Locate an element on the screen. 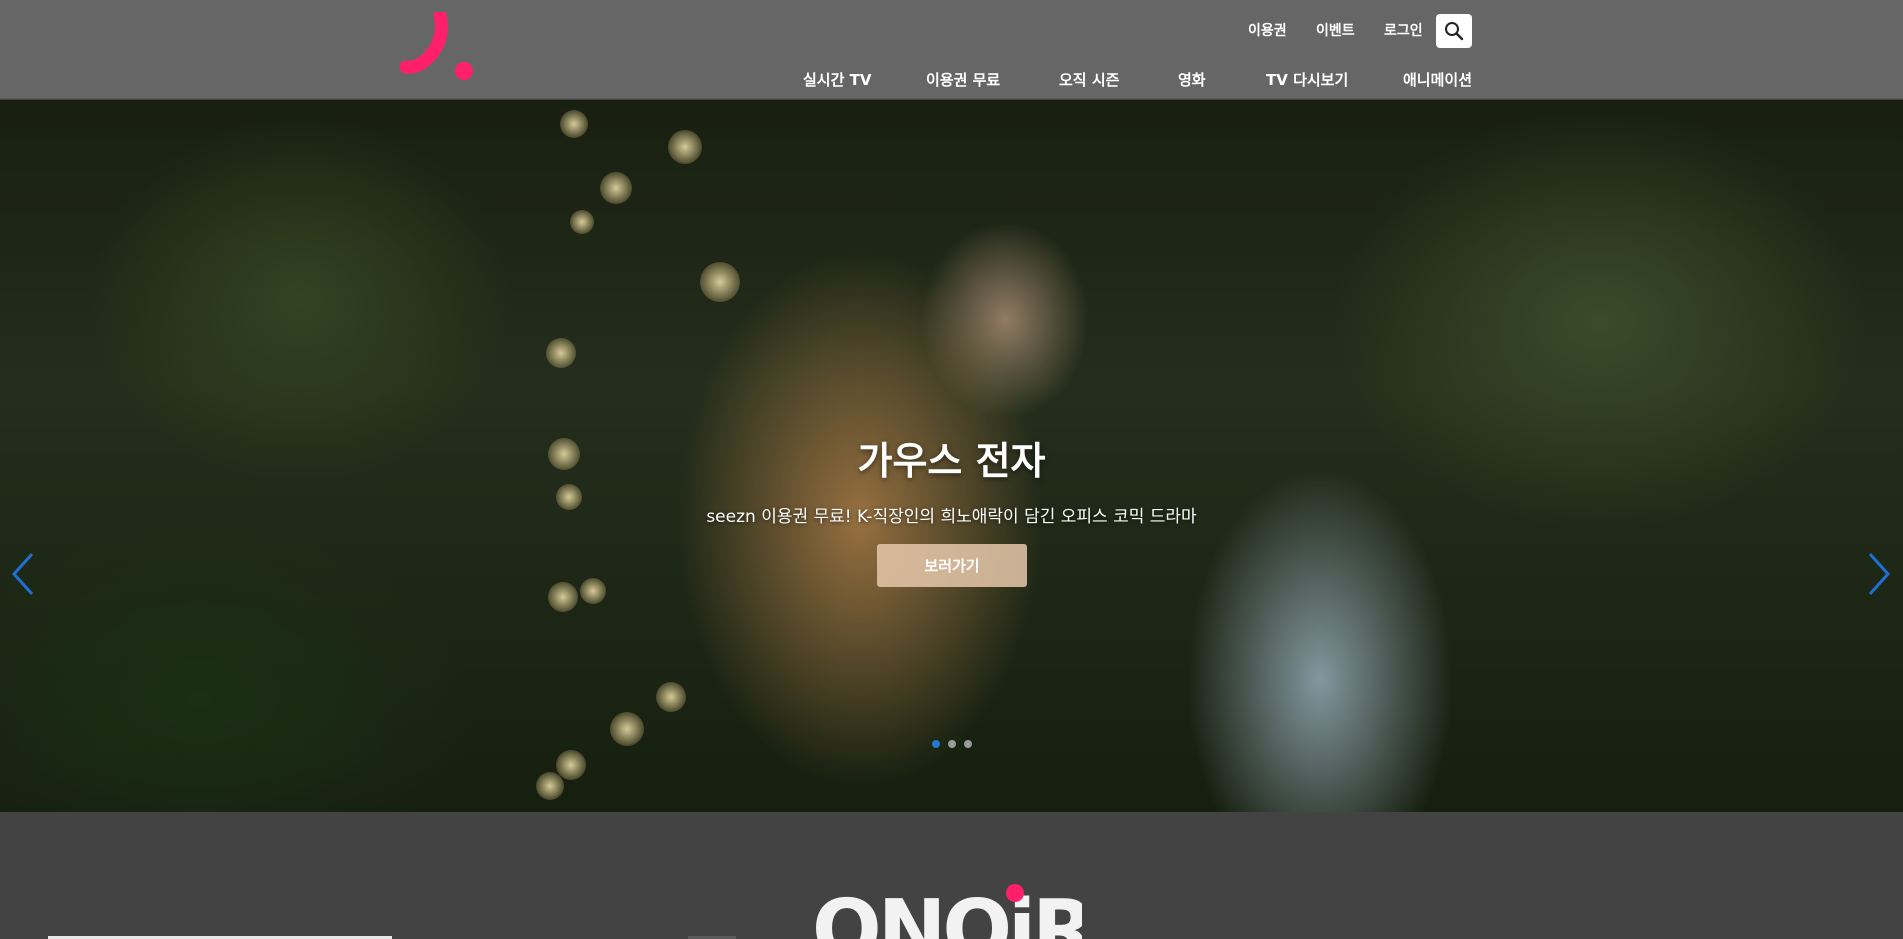 This screenshot has height=939, width=1903. search-icon is located at coordinates (1454, 31).